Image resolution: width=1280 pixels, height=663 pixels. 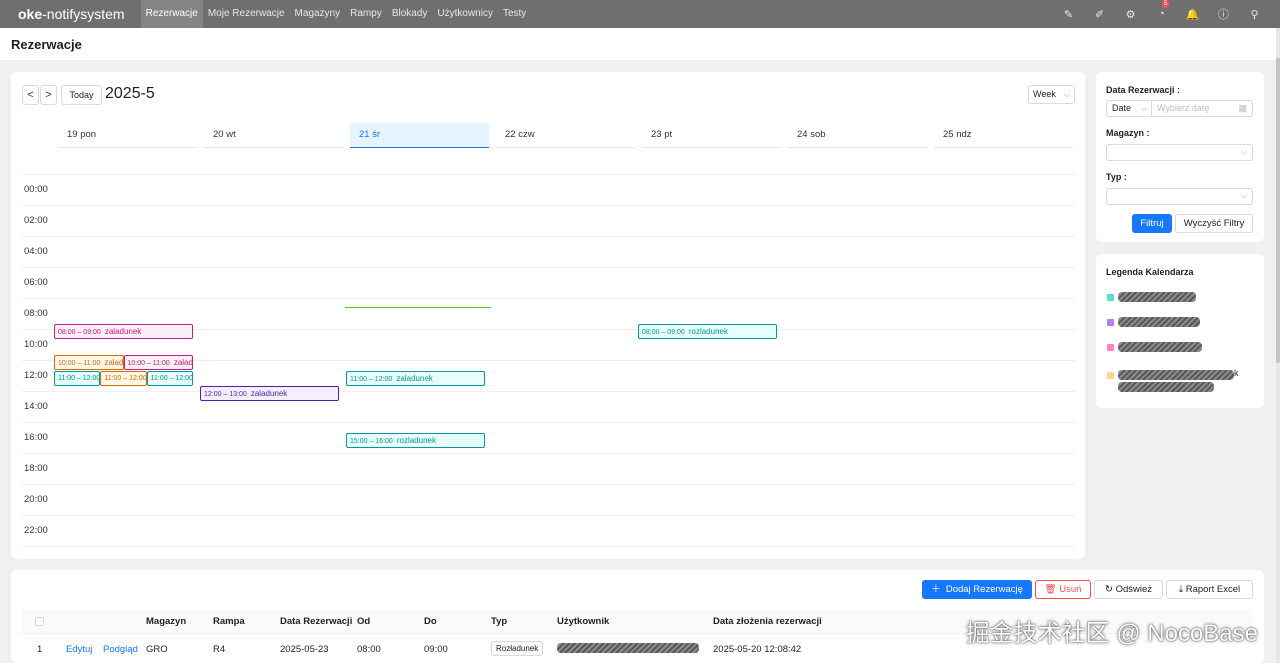 I want to click on day-header-0: 19 pon, so click(x=127, y=135).